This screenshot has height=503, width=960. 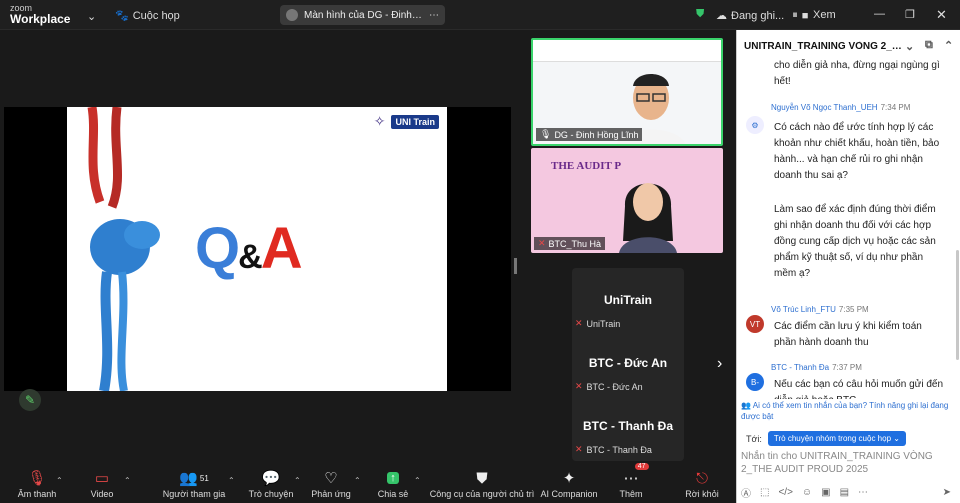 I want to click on cloud-record-icon: ☁, so click(x=721, y=16).